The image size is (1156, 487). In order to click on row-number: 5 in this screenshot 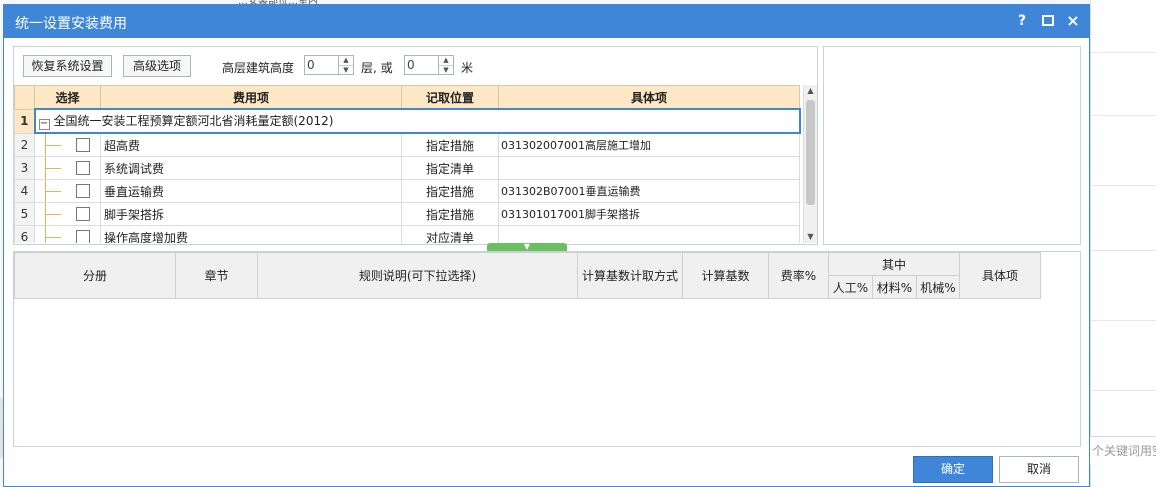, I will do `click(24, 214)`.